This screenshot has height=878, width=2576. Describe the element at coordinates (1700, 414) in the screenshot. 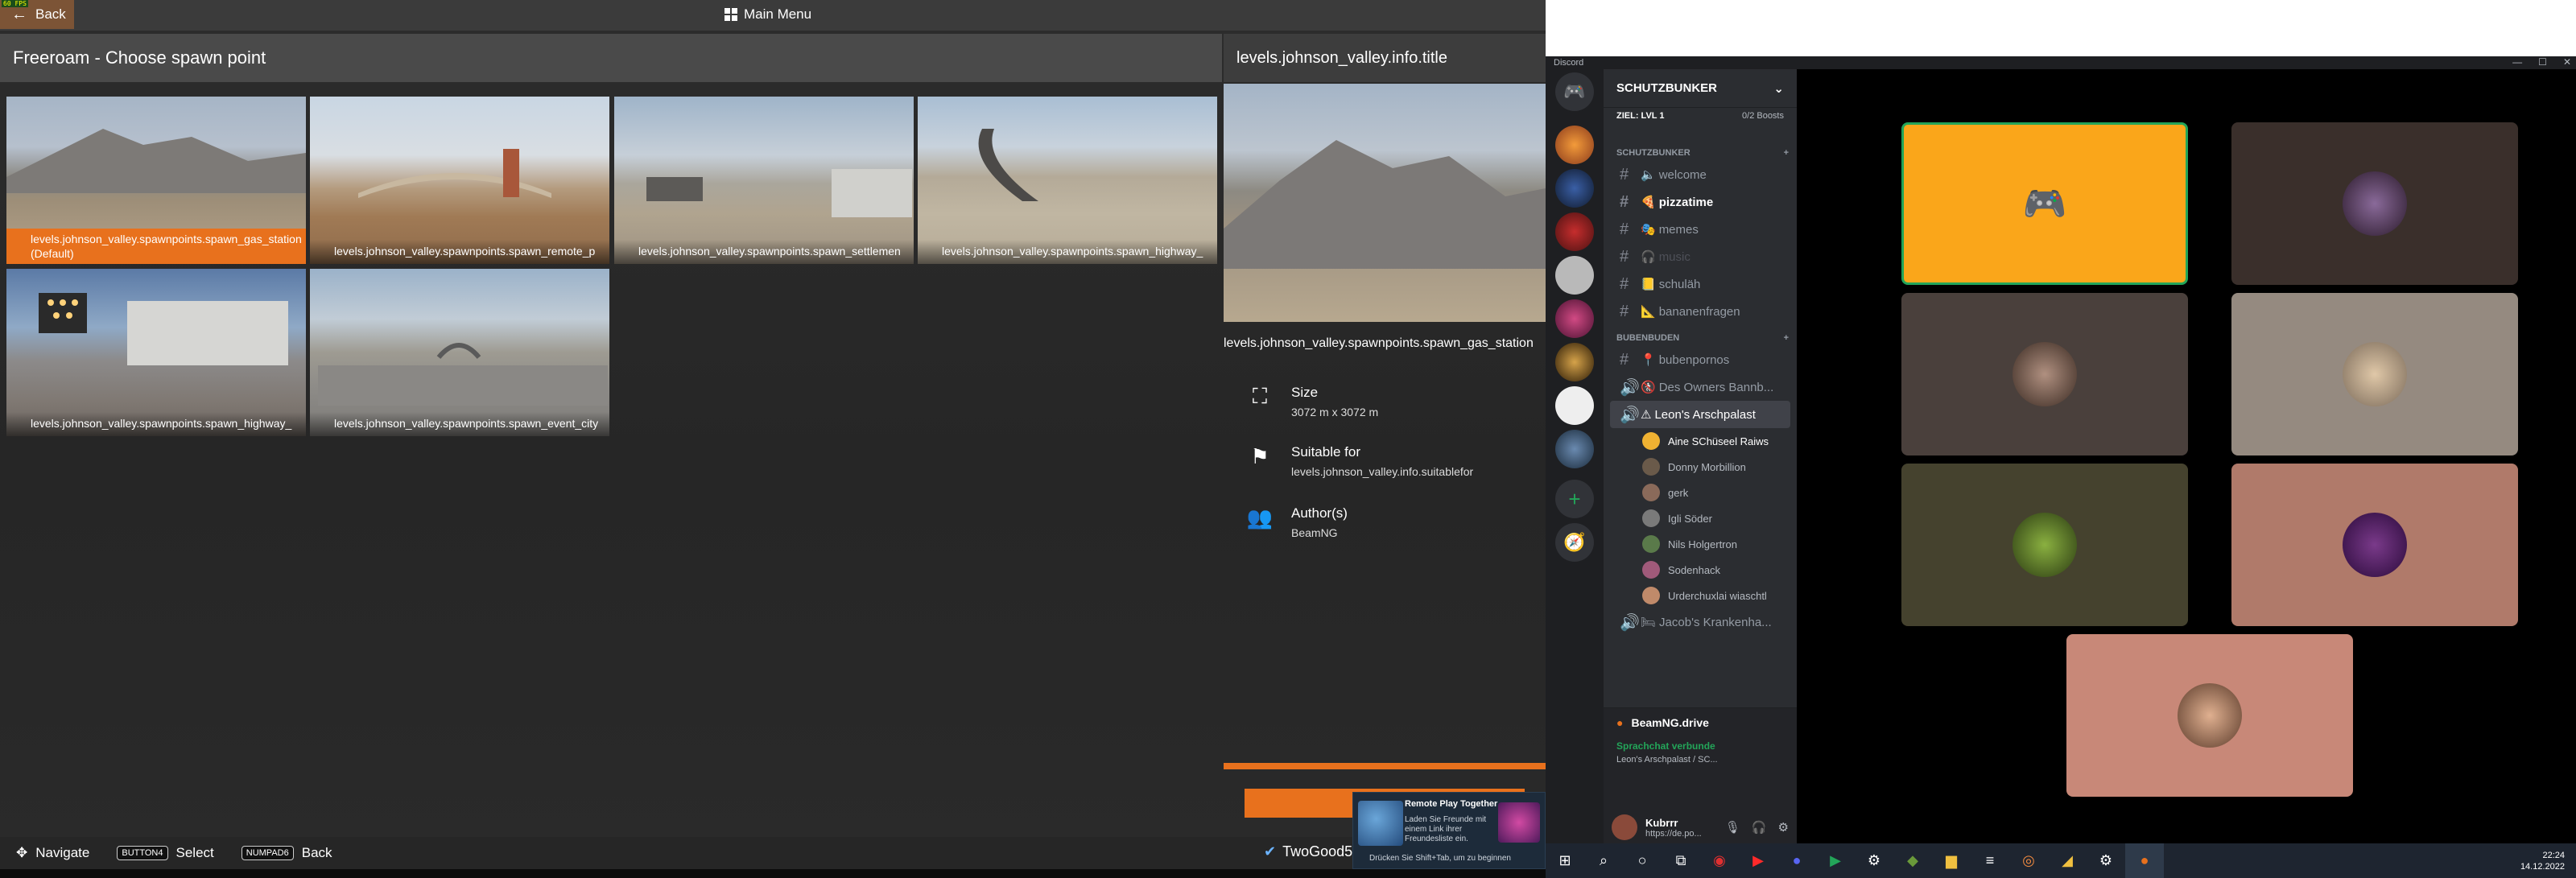

I see `channel-voice-active: 🔊 ⚠ Leon's Arschpalast` at that location.